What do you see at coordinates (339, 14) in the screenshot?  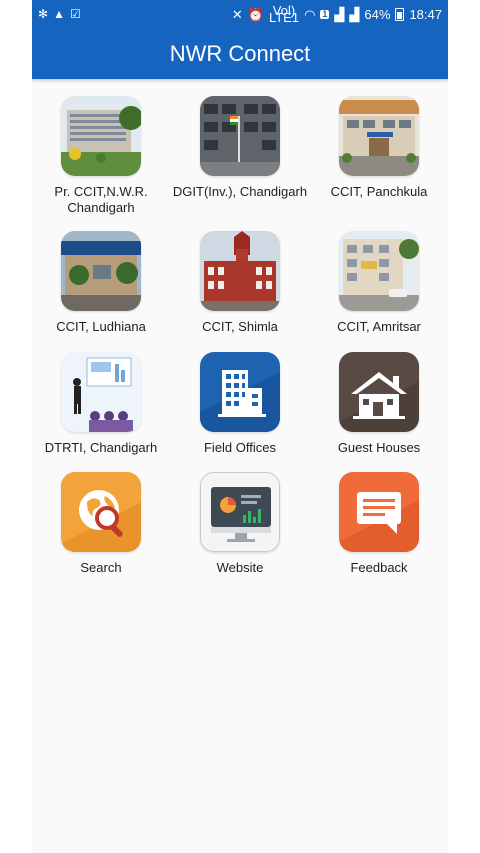 I see `signal-icon: ▟` at bounding box center [339, 14].